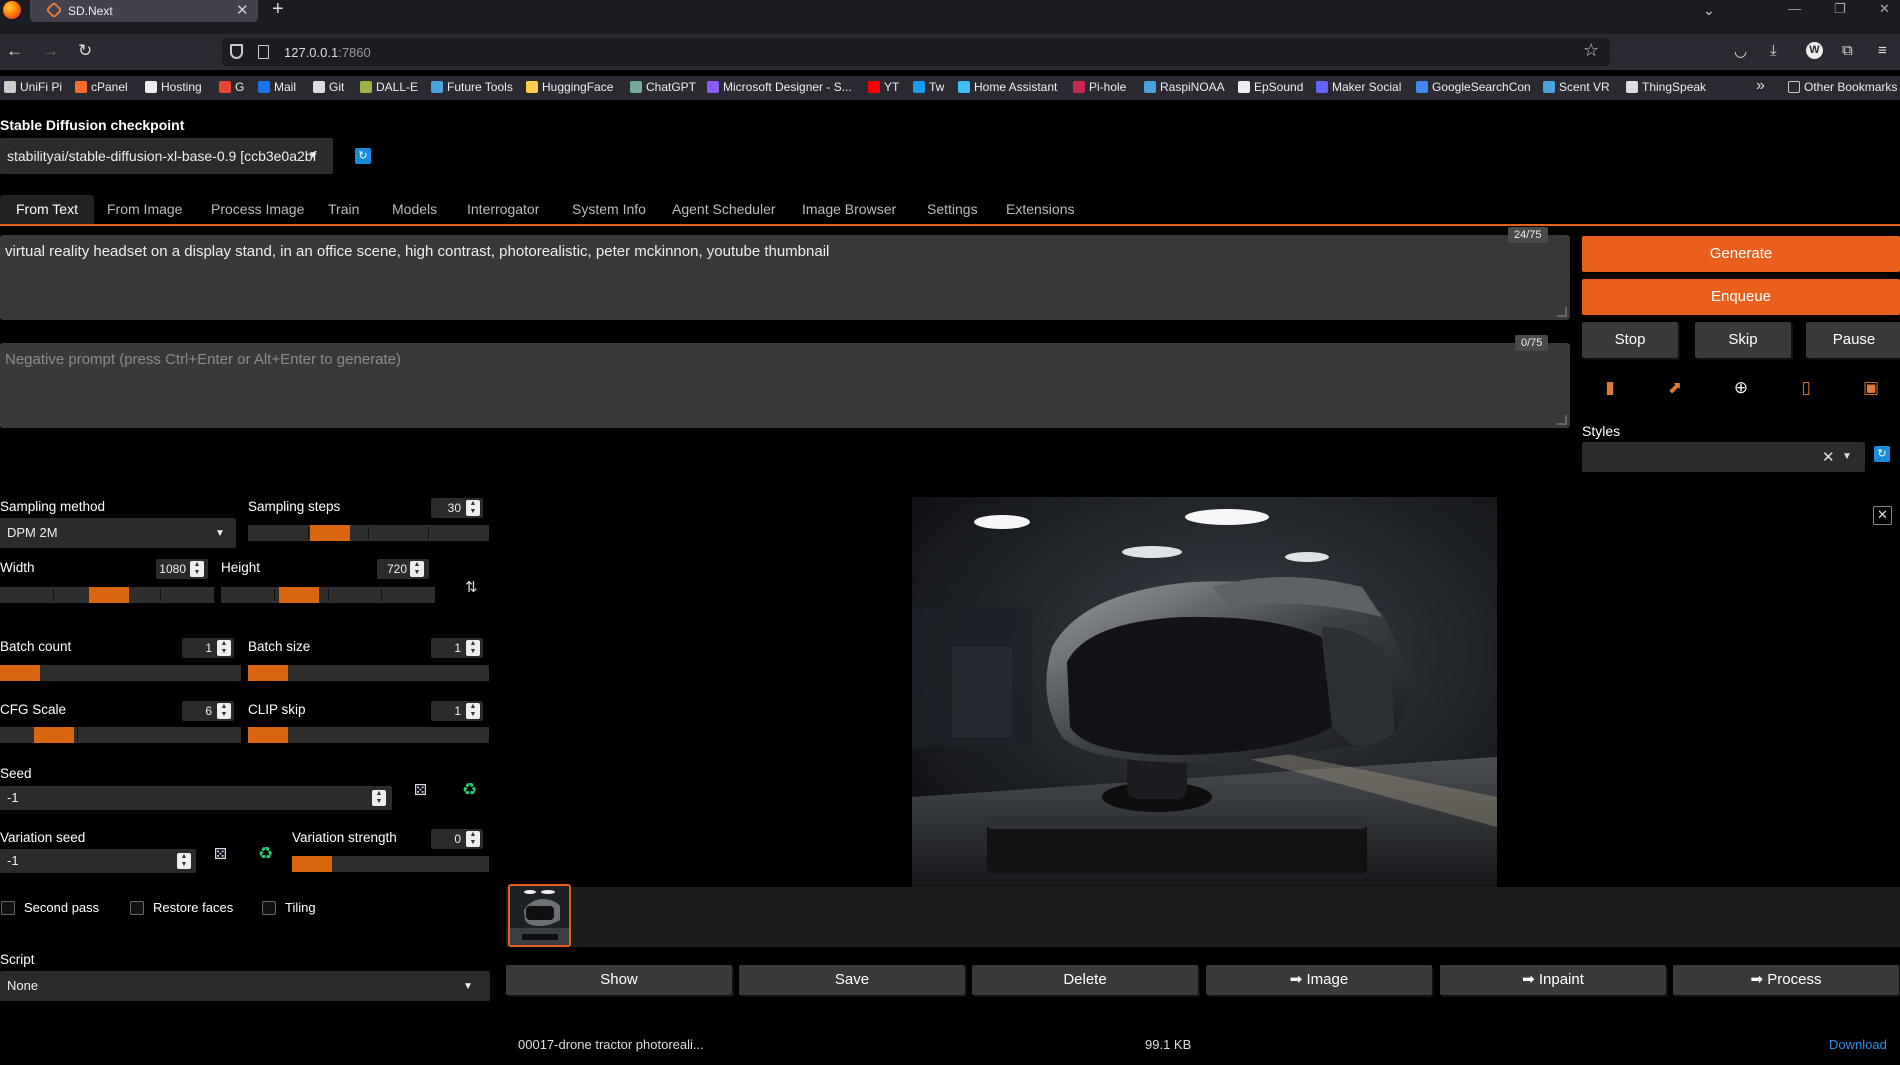 The image size is (1900, 1065). What do you see at coordinates (471, 587) in the screenshot?
I see `swap-dimensions-icon: ⇅` at bounding box center [471, 587].